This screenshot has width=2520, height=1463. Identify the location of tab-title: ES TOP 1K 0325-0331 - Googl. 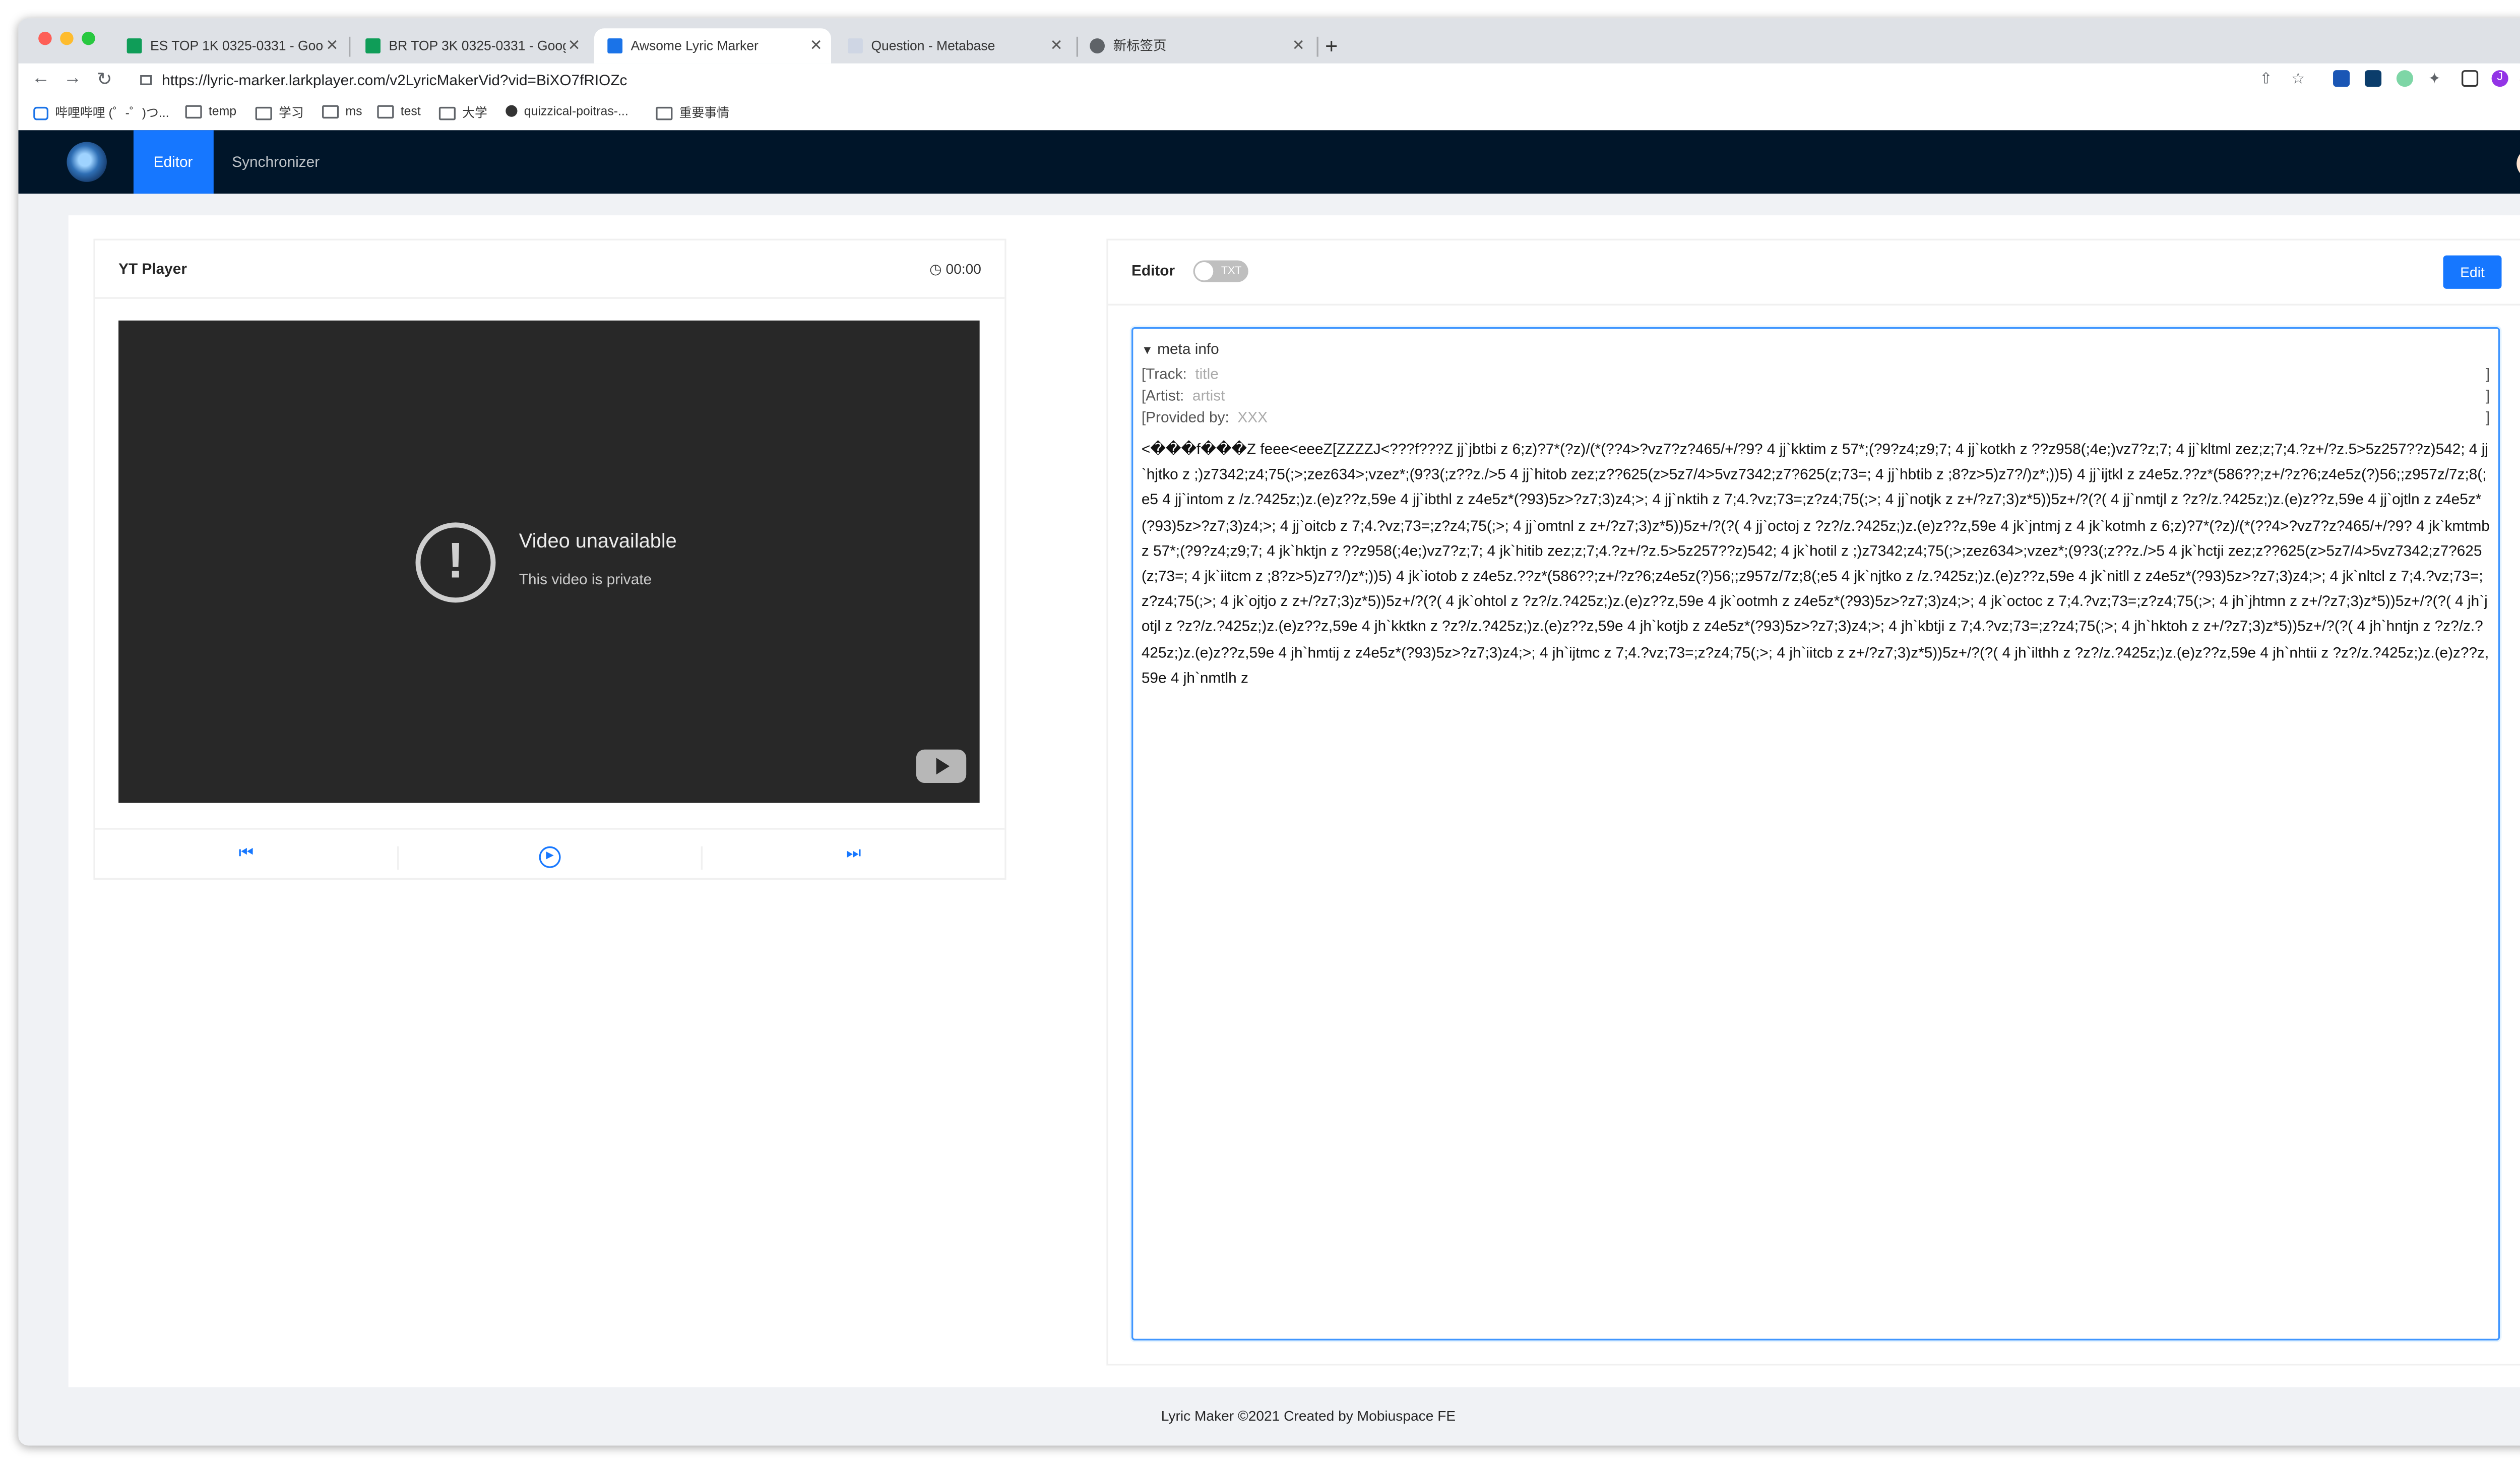
(237, 45).